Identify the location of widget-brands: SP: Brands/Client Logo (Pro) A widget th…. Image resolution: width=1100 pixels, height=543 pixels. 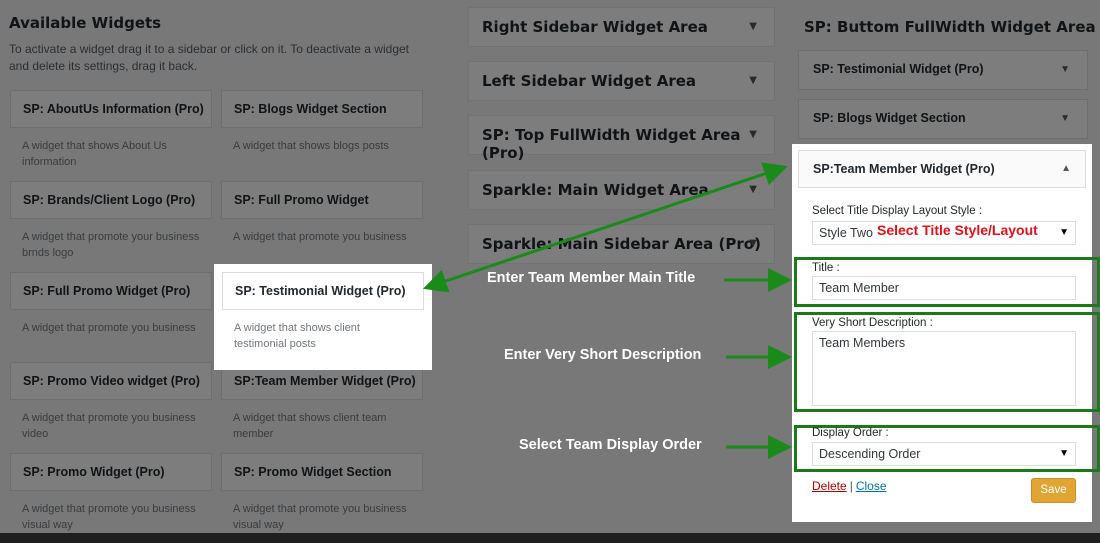
(111, 226).